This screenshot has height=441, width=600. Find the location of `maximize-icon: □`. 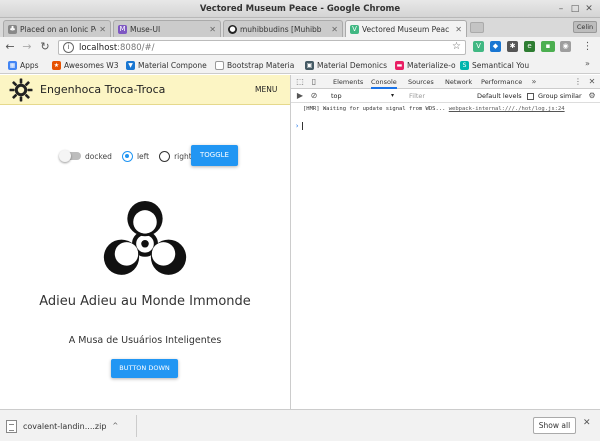

maximize-icon: □ is located at coordinates (575, 9).